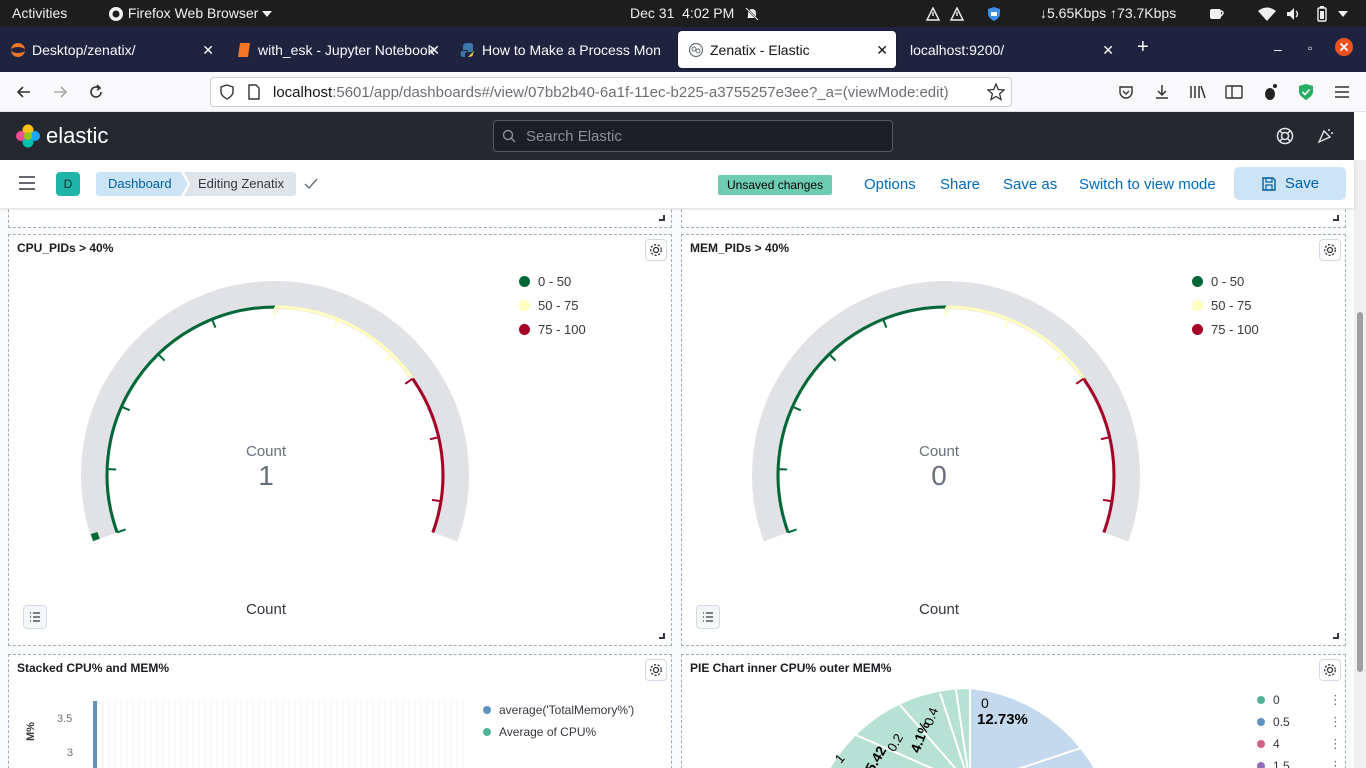 Image resolution: width=1366 pixels, height=768 pixels. I want to click on bookmark-star-icon, so click(996, 94).